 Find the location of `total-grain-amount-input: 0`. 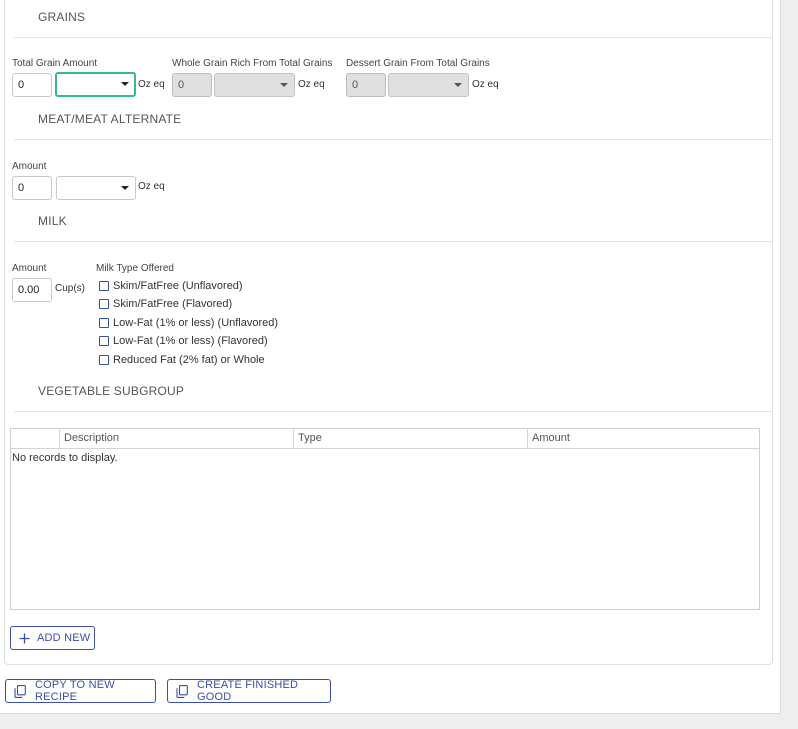

total-grain-amount-input: 0 is located at coordinates (32, 85).